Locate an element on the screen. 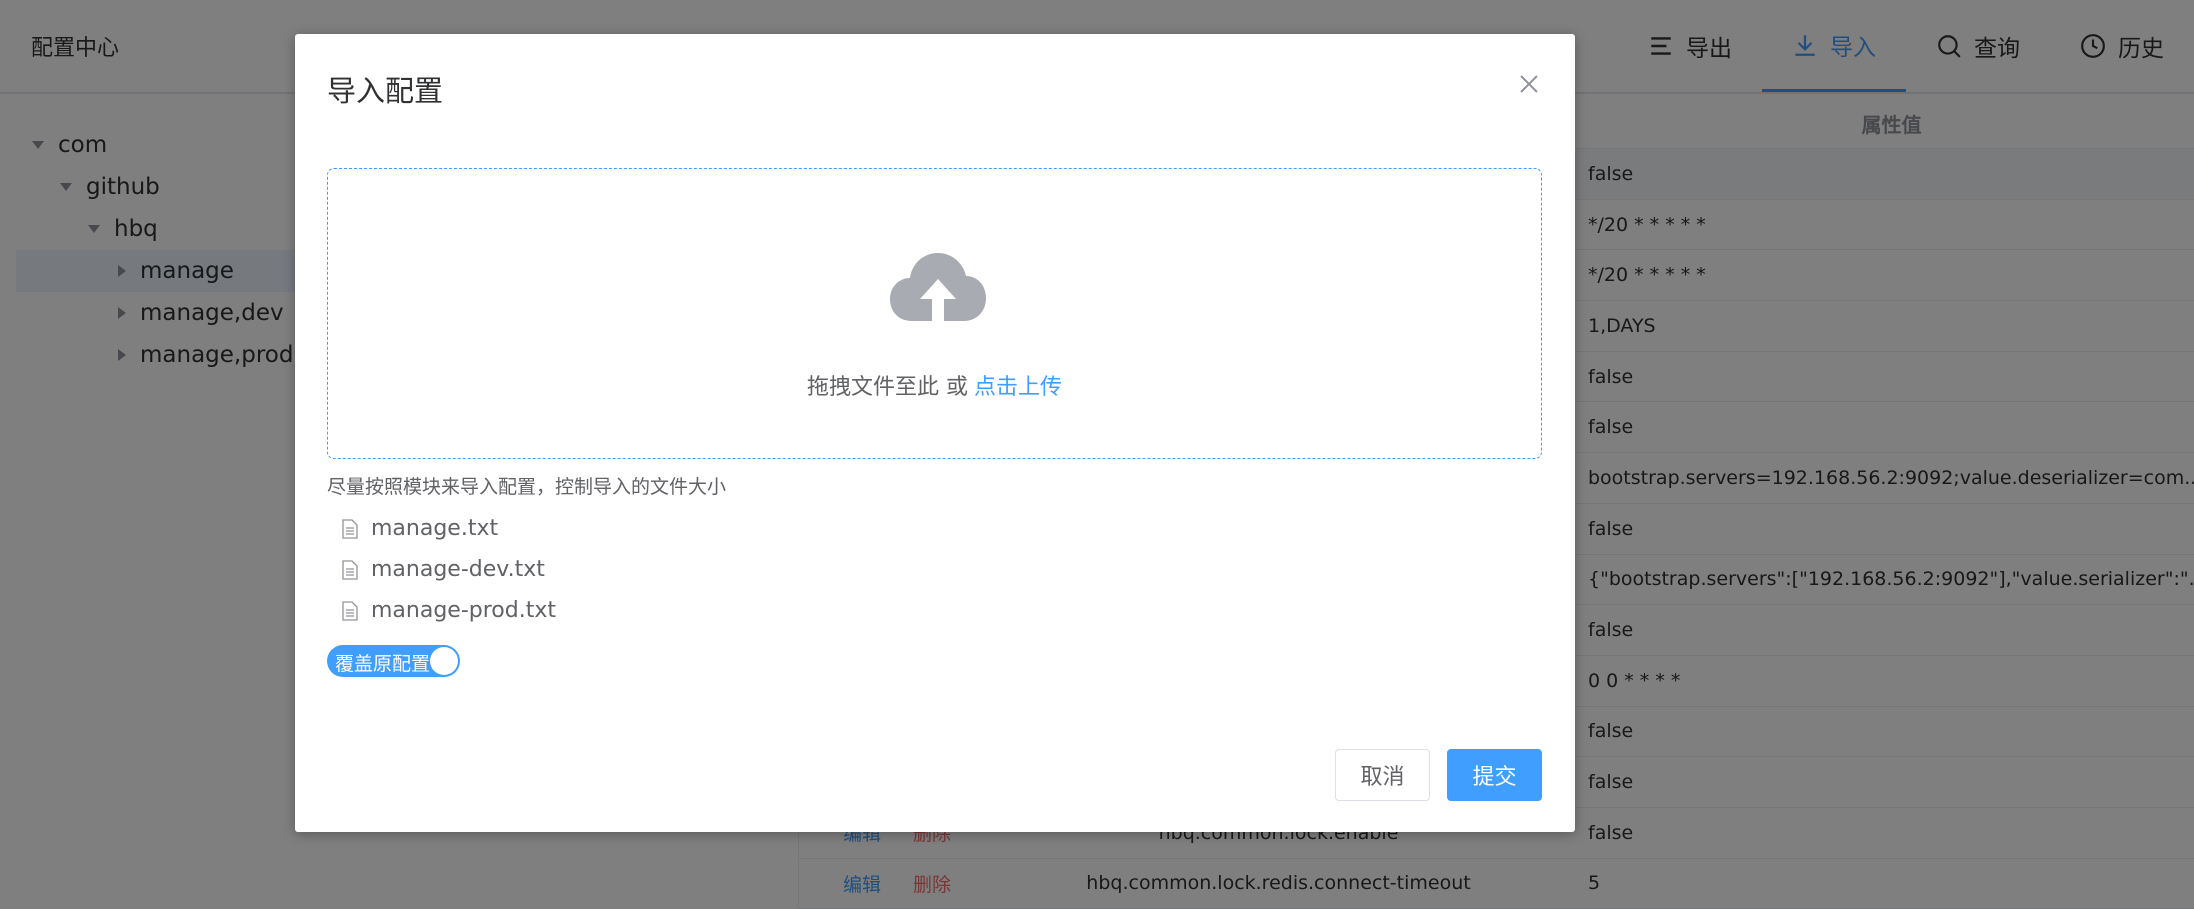 This screenshot has height=909, width=2194. file-name: manage-dev.txt is located at coordinates (458, 569).